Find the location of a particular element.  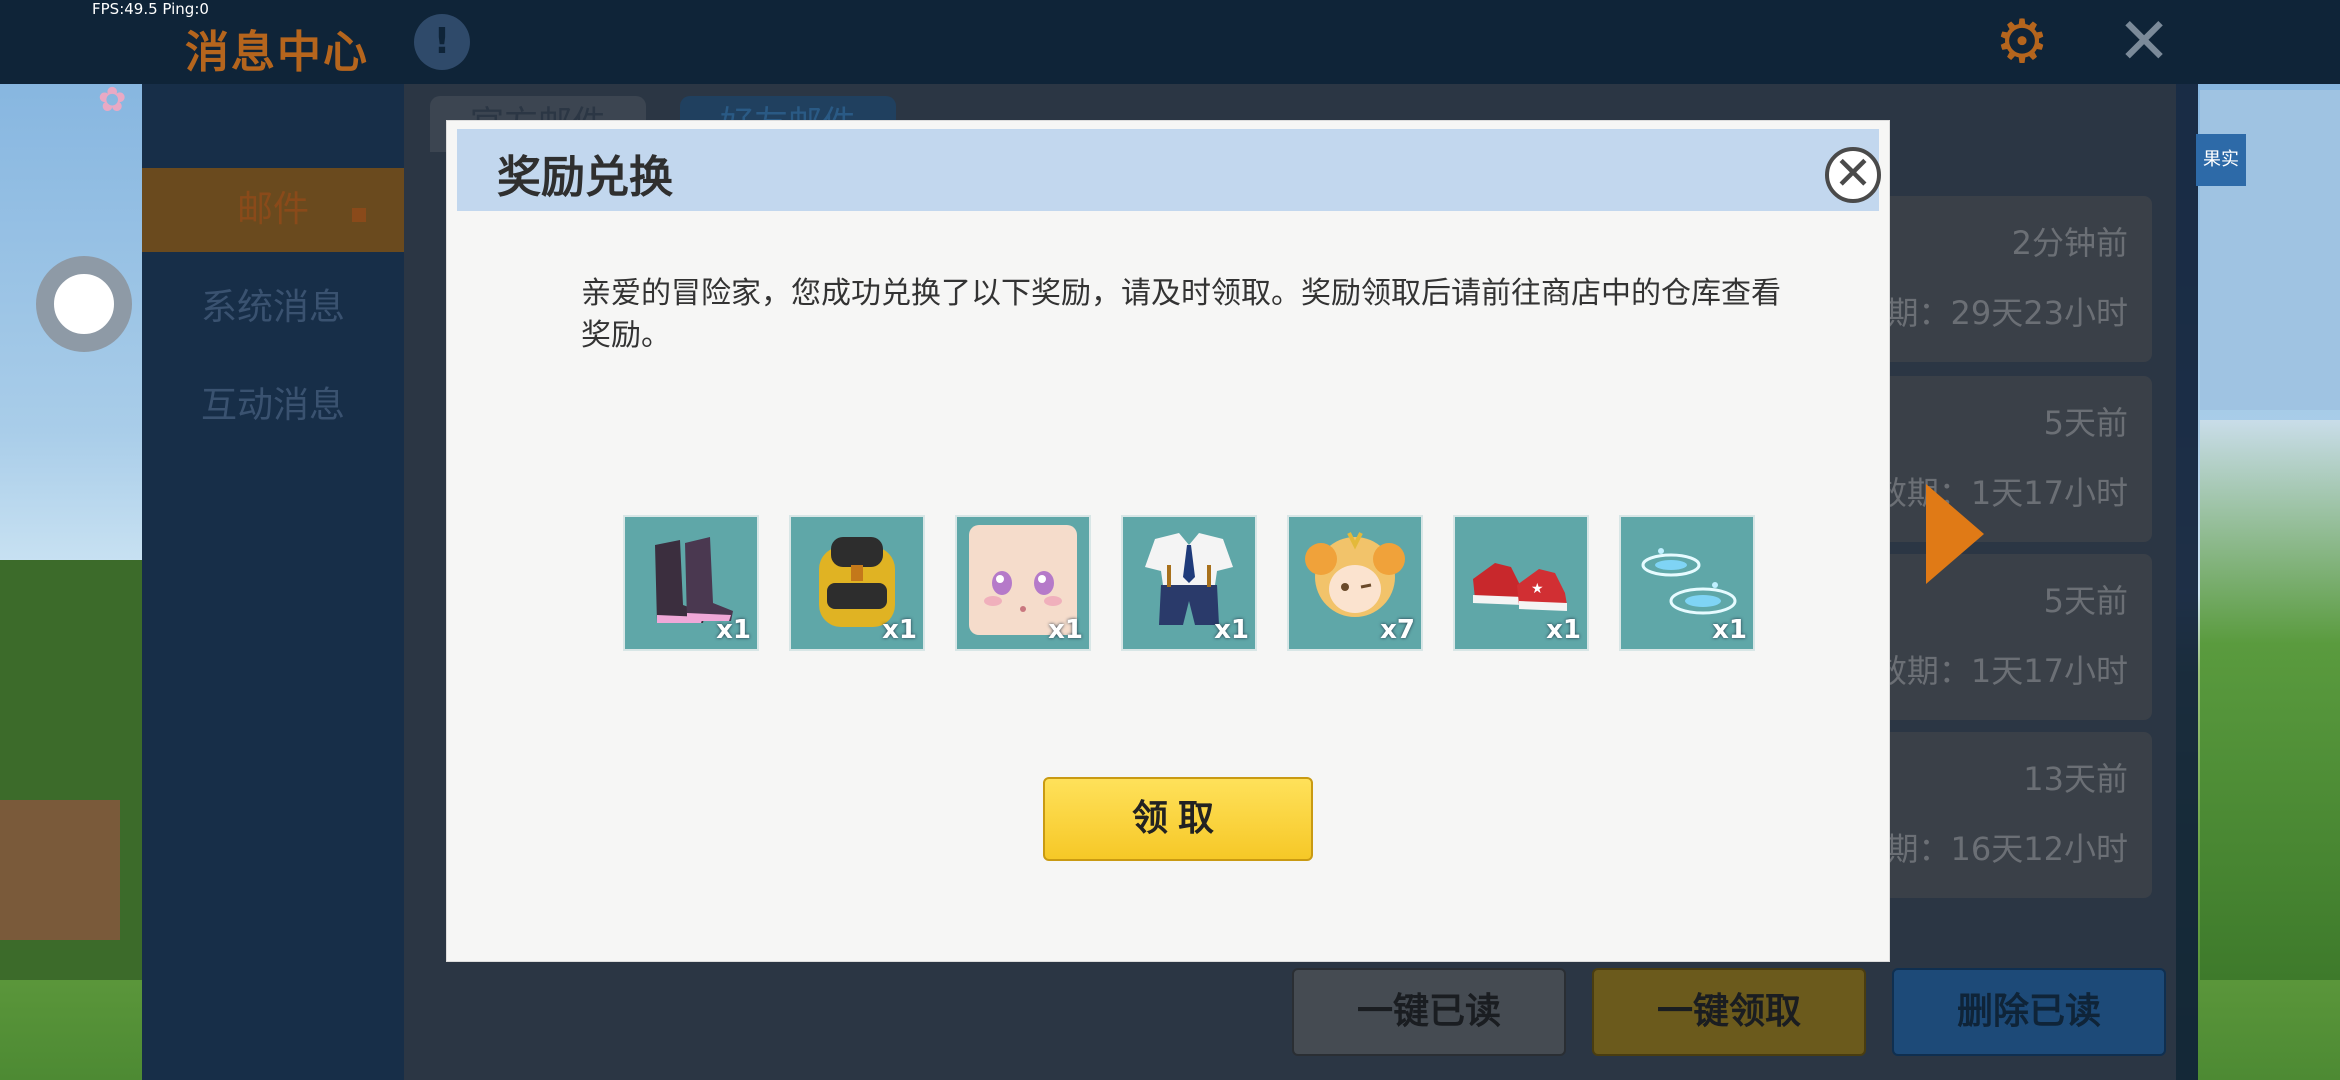

claim-button: 领取 is located at coordinates (1178, 819).